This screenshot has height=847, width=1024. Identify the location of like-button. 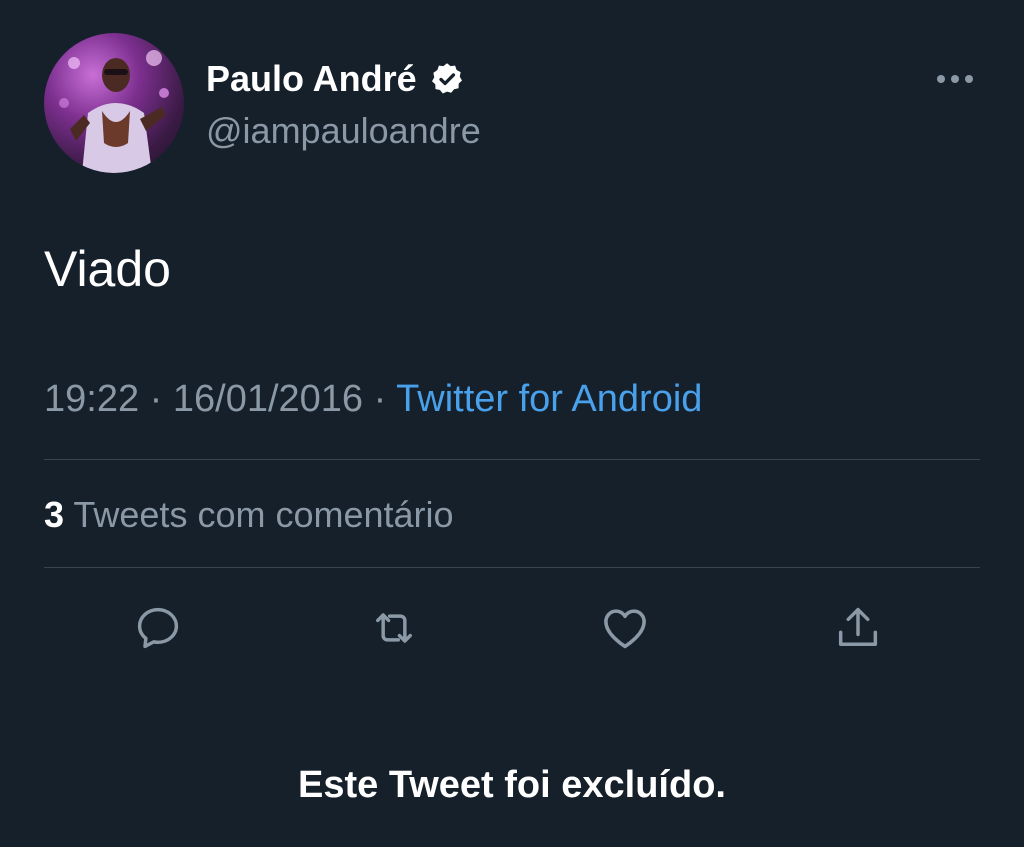
(625, 628).